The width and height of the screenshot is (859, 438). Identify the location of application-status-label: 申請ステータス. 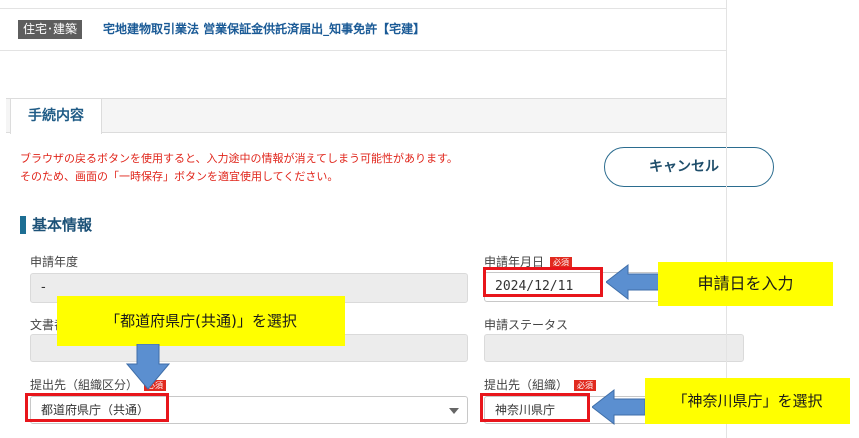
(526, 325).